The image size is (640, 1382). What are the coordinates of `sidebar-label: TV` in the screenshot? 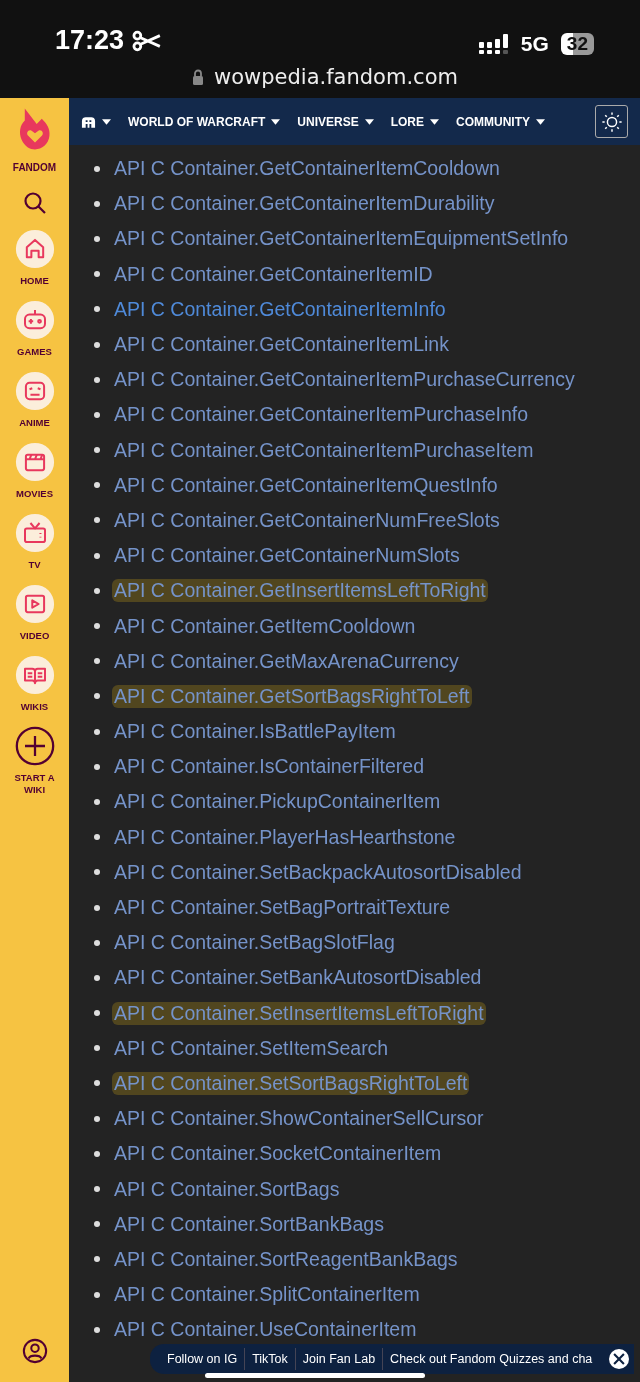 It's located at (34, 565).